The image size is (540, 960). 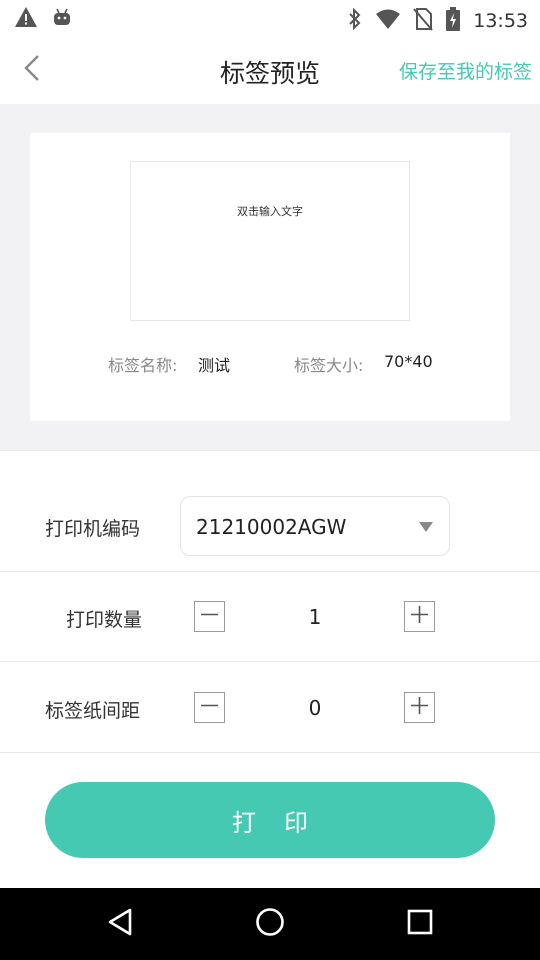 What do you see at coordinates (315, 708) in the screenshot?
I see `label-gap-value: 0` at bounding box center [315, 708].